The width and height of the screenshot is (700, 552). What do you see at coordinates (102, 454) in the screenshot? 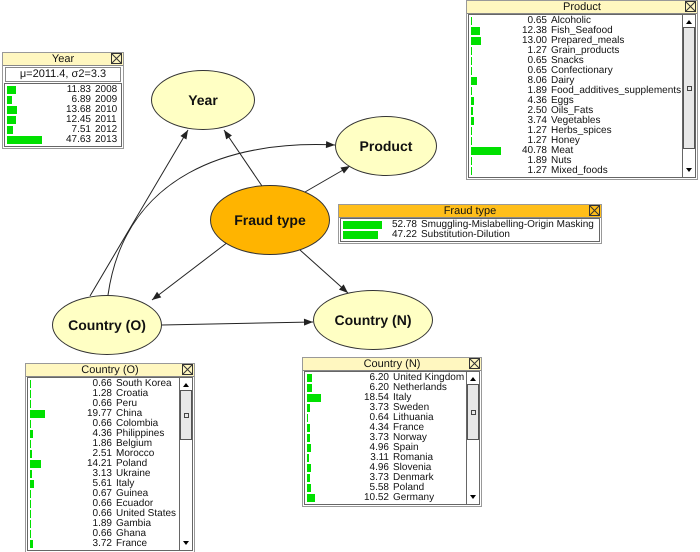
I see `probability-value: 2.51` at bounding box center [102, 454].